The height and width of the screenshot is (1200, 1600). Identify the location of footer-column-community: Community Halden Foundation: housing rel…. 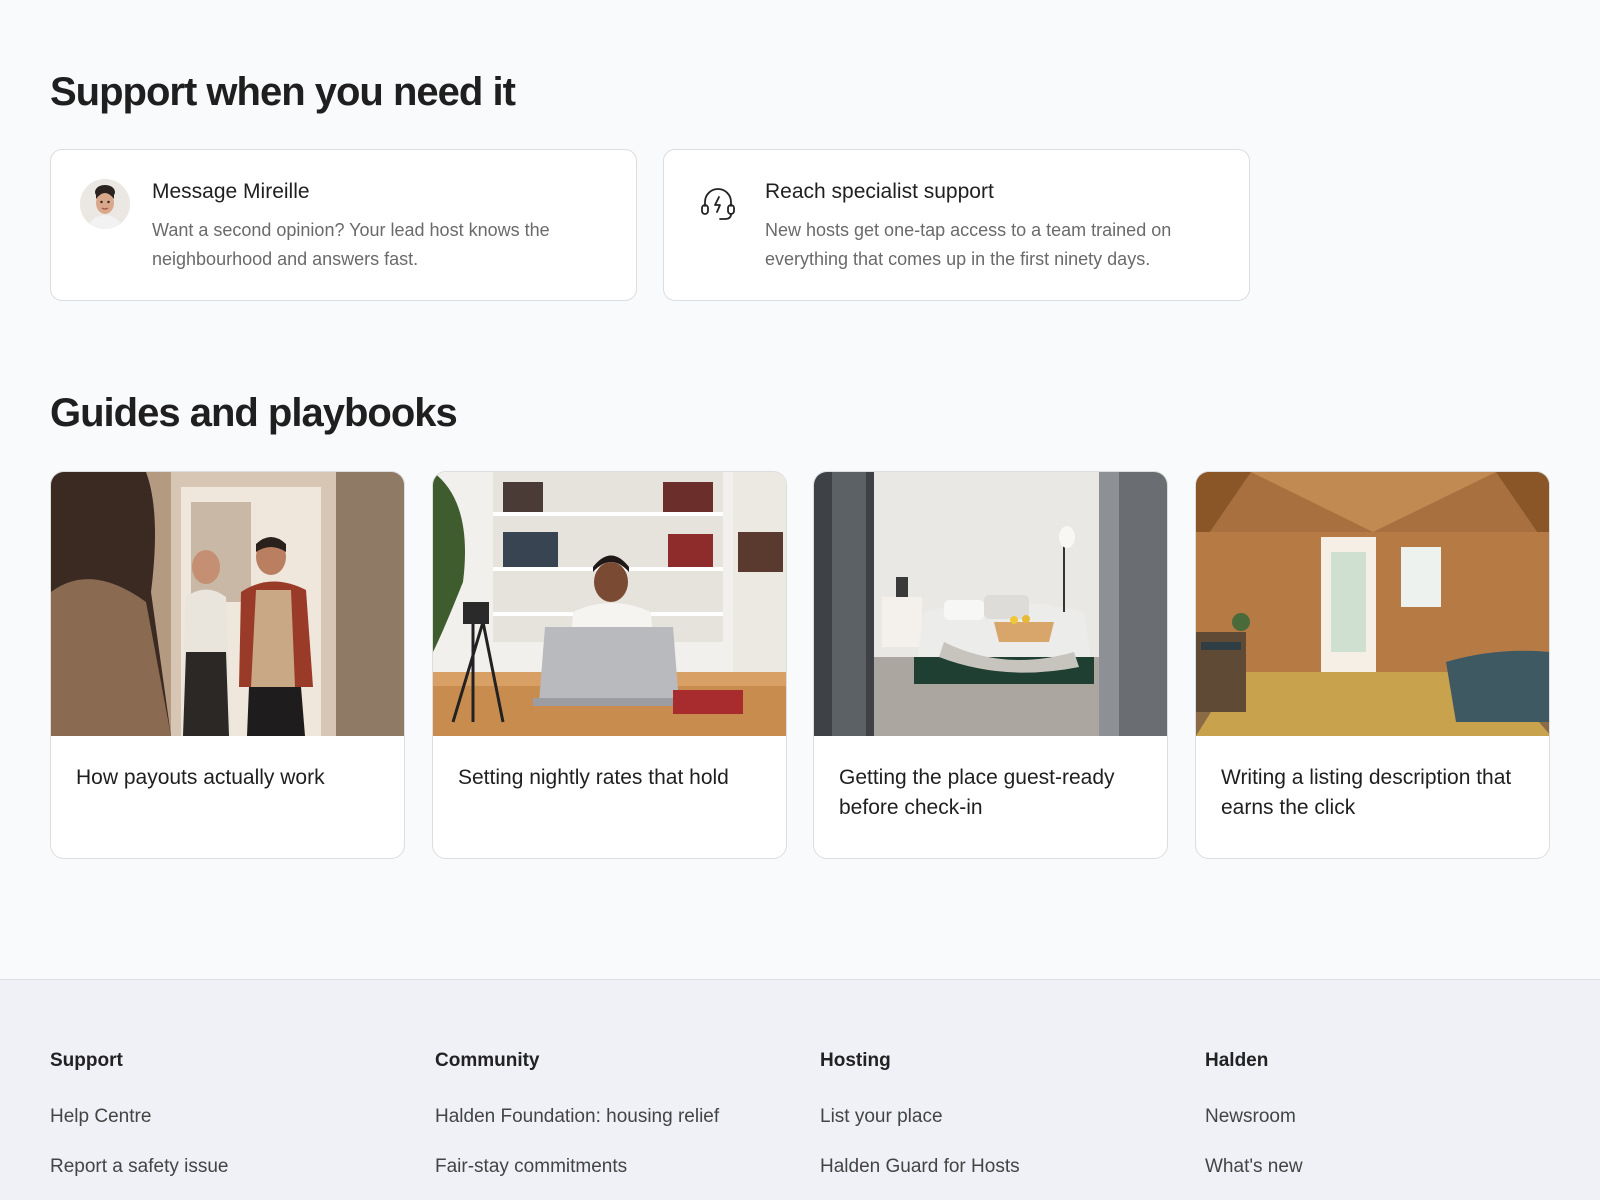
(615, 1113).